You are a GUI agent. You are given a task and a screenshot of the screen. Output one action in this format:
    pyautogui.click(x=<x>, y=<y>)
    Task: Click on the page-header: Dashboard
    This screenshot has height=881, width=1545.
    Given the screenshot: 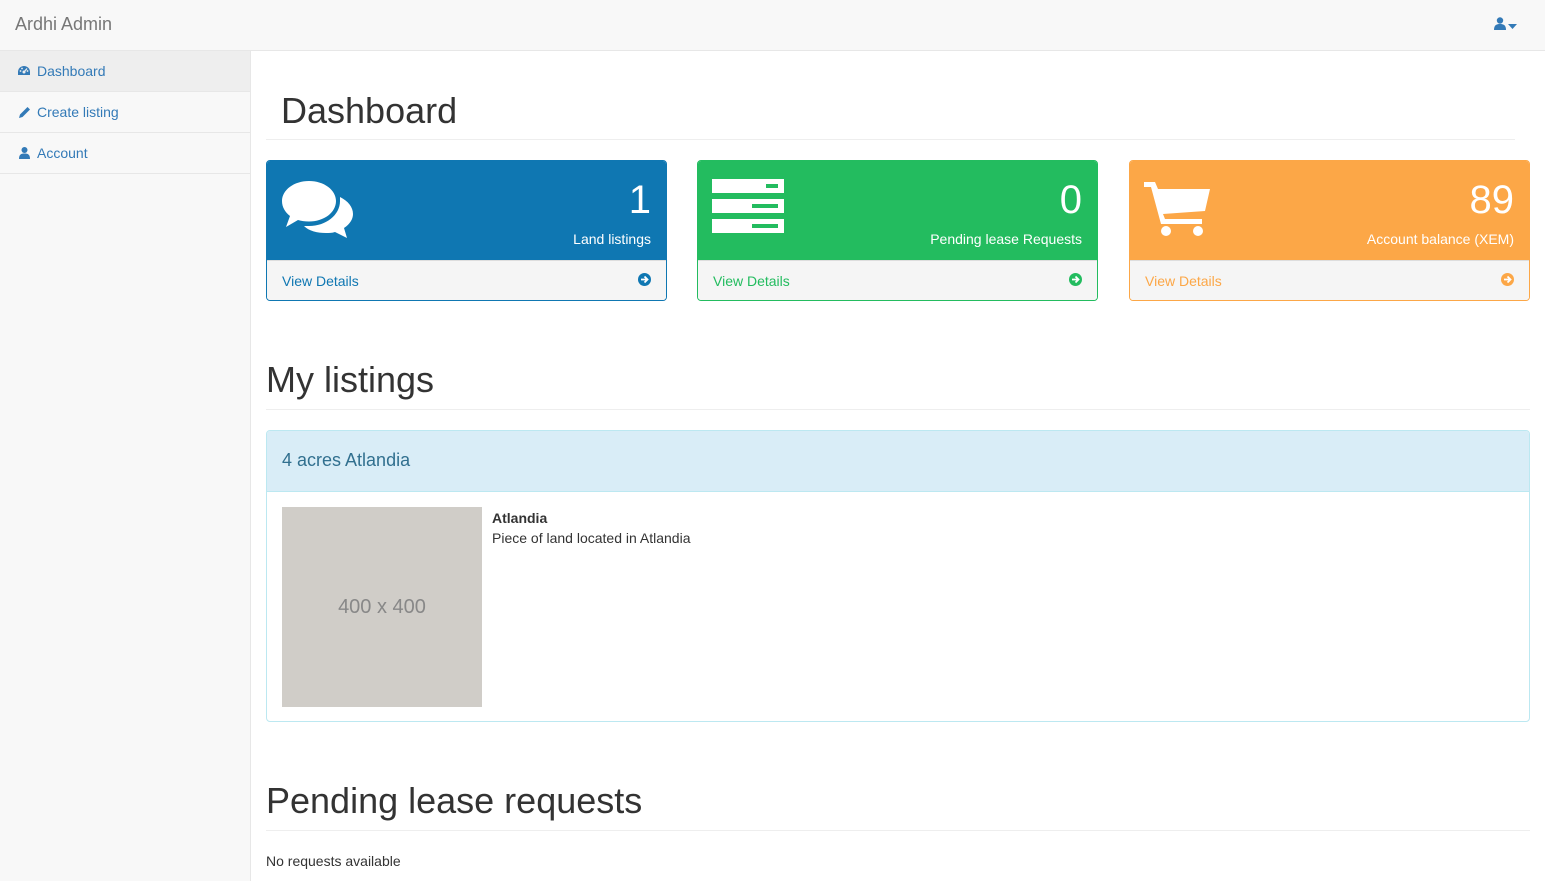 What is the action you would take?
    pyautogui.click(x=890, y=100)
    